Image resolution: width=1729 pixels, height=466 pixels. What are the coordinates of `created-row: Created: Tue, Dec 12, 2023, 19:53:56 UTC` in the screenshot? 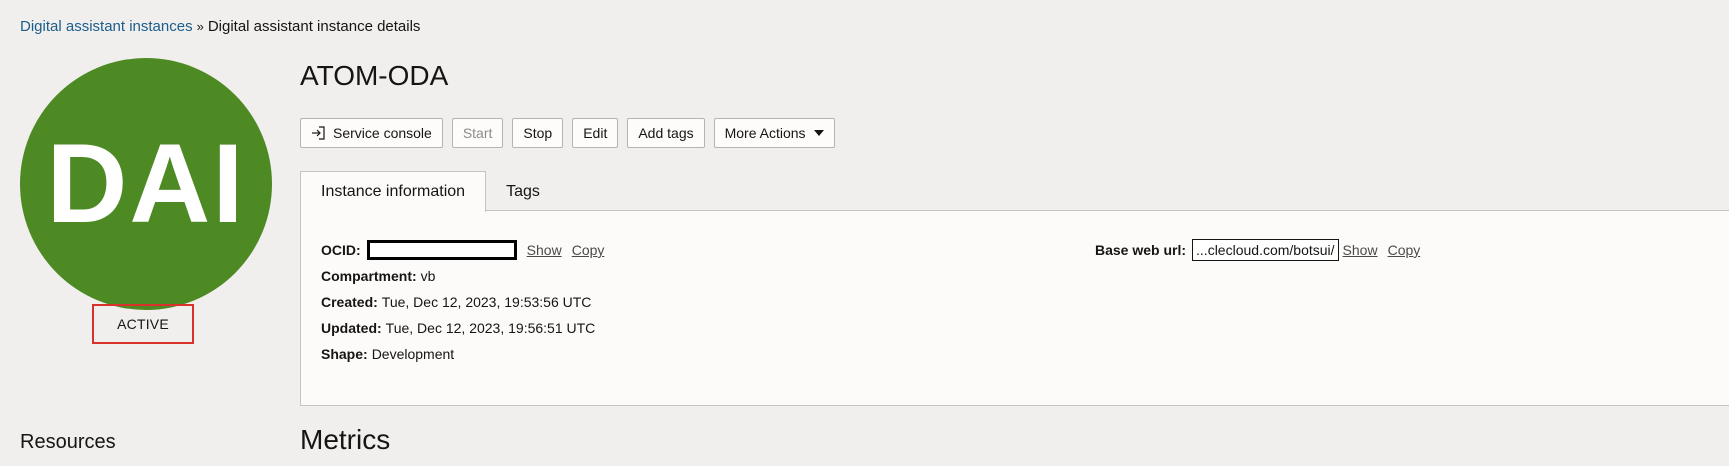 It's located at (465, 302).